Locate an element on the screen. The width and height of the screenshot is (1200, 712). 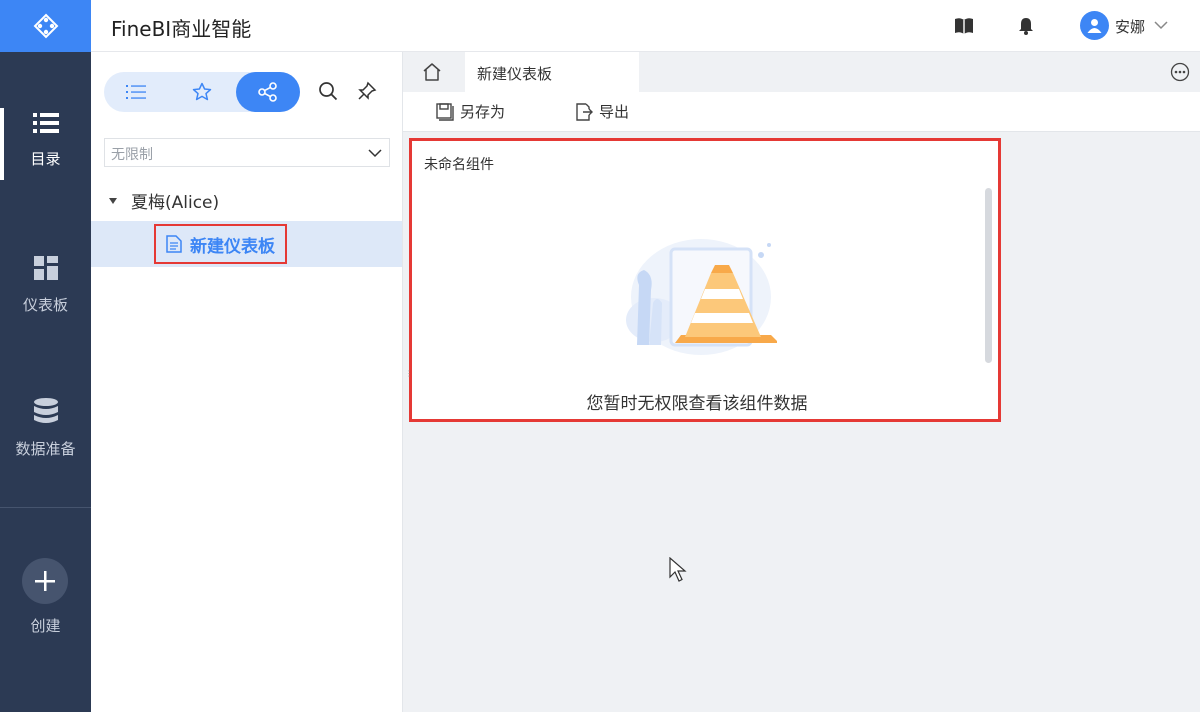
tree-item-label: 新建仪表板 is located at coordinates (232, 246).